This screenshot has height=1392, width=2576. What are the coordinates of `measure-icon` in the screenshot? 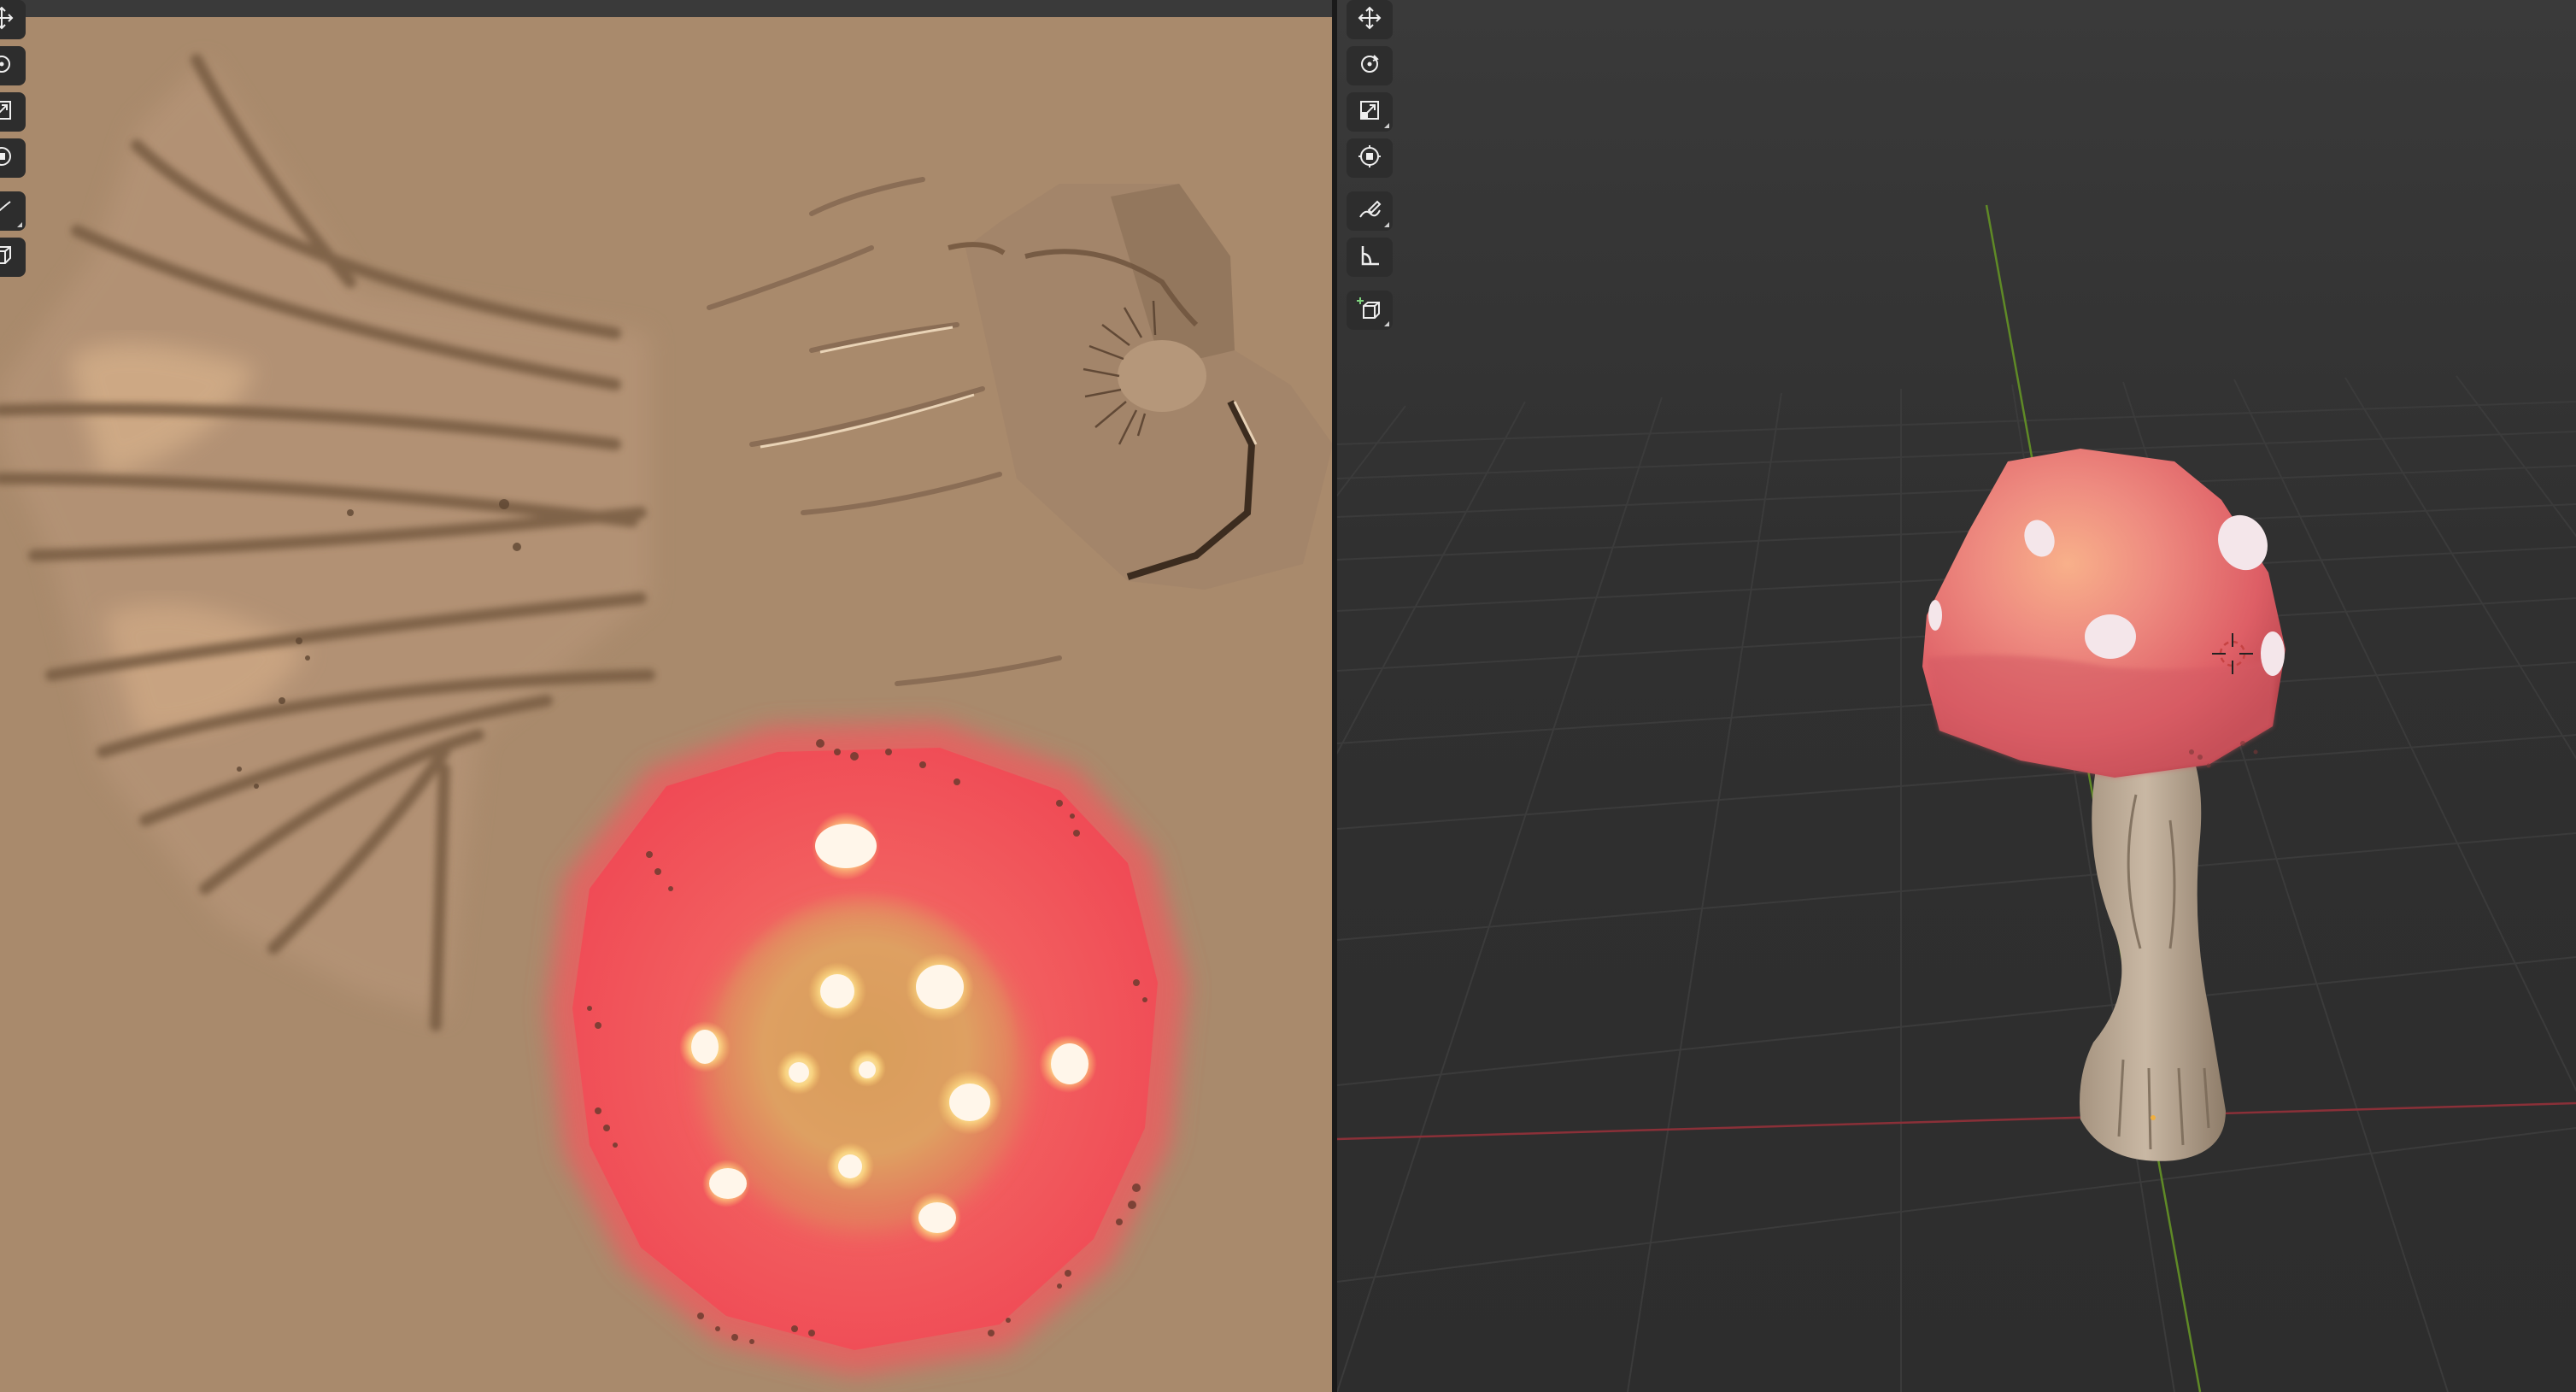 It's located at (1369, 257).